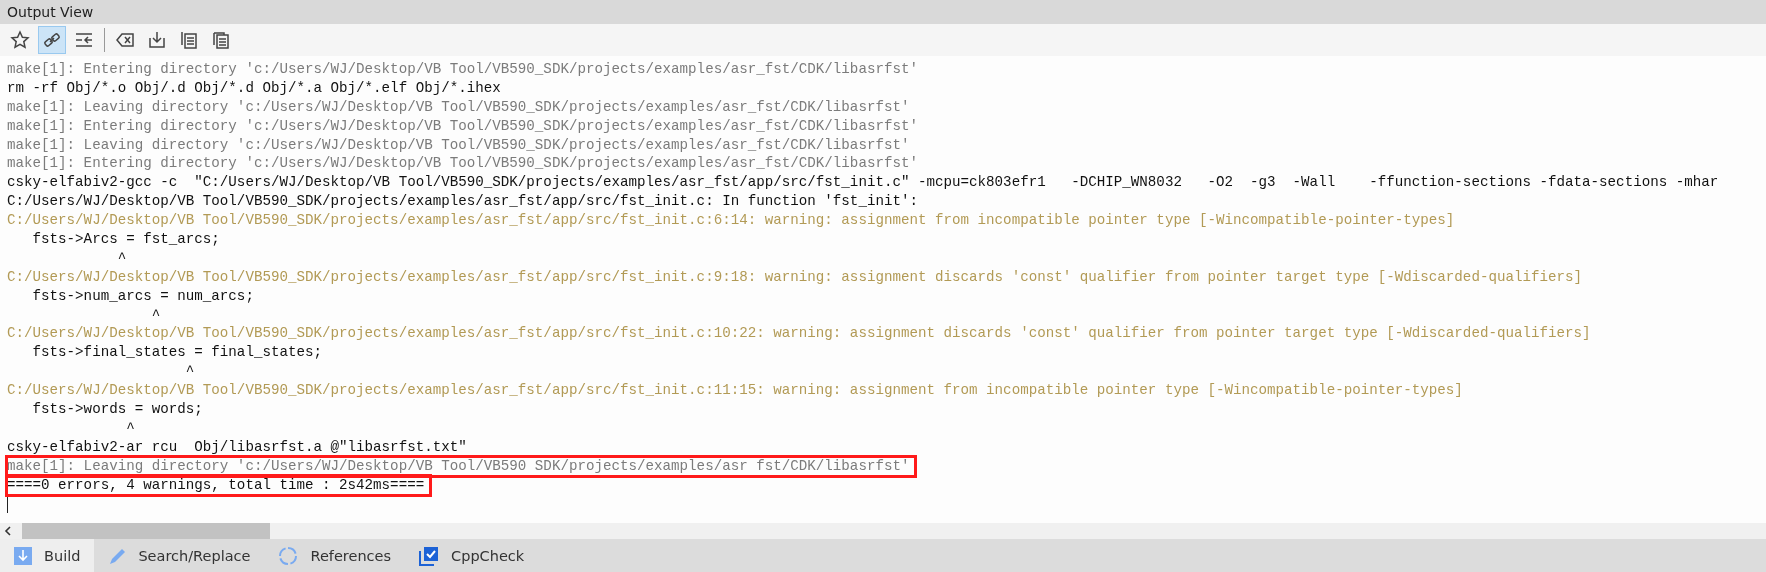 The height and width of the screenshot is (572, 1766). I want to click on log-line: csky-elfabiv2-gcc -c "C:/Users/WJ/Desktop/VB Tool/VB590_SDK/projects/examples/asr_fst/app/src/fst_init.c" -mcpu=ck803efr1 -DCHIP_WN8032 -O2 -g3 -Wall -ffunction-sections -fdata-sections -mhar, so click(863, 183).